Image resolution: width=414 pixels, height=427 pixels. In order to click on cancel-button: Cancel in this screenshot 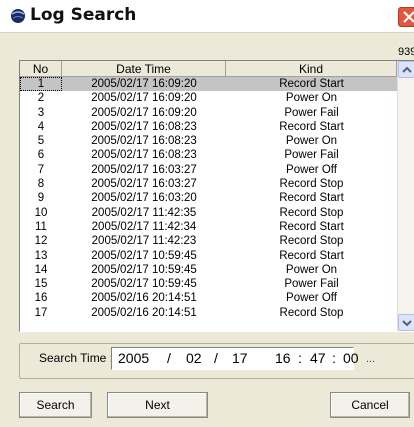, I will do `click(370, 405)`.